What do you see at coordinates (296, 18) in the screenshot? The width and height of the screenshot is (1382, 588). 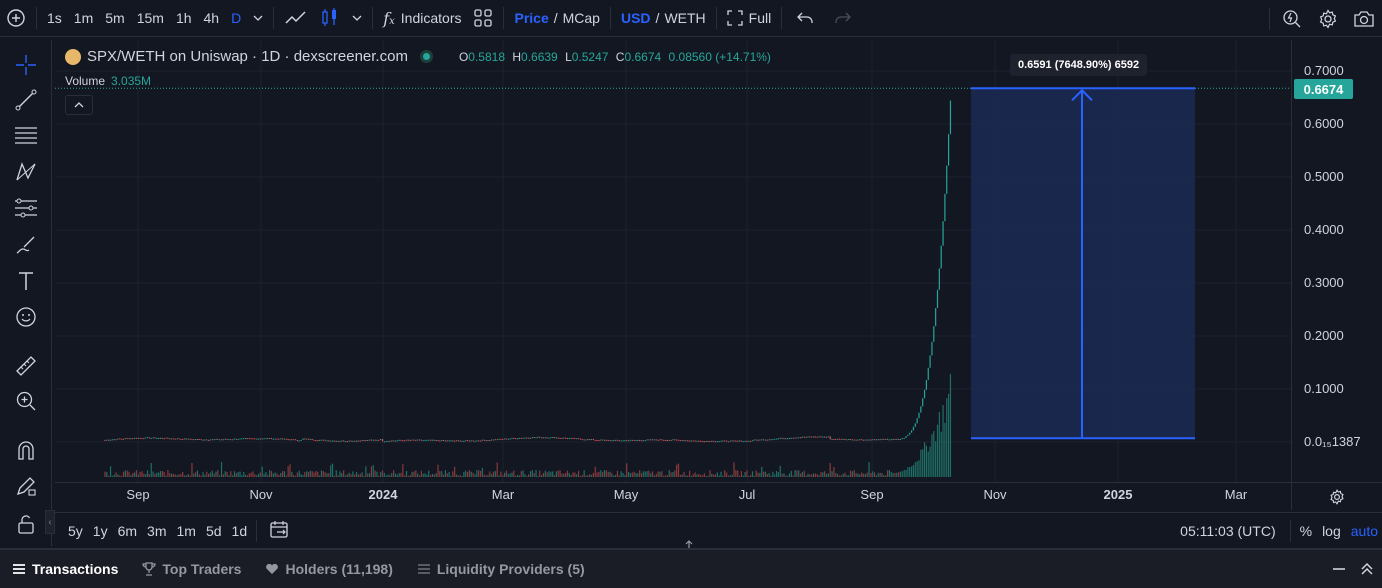 I see `line-chart-type-button` at bounding box center [296, 18].